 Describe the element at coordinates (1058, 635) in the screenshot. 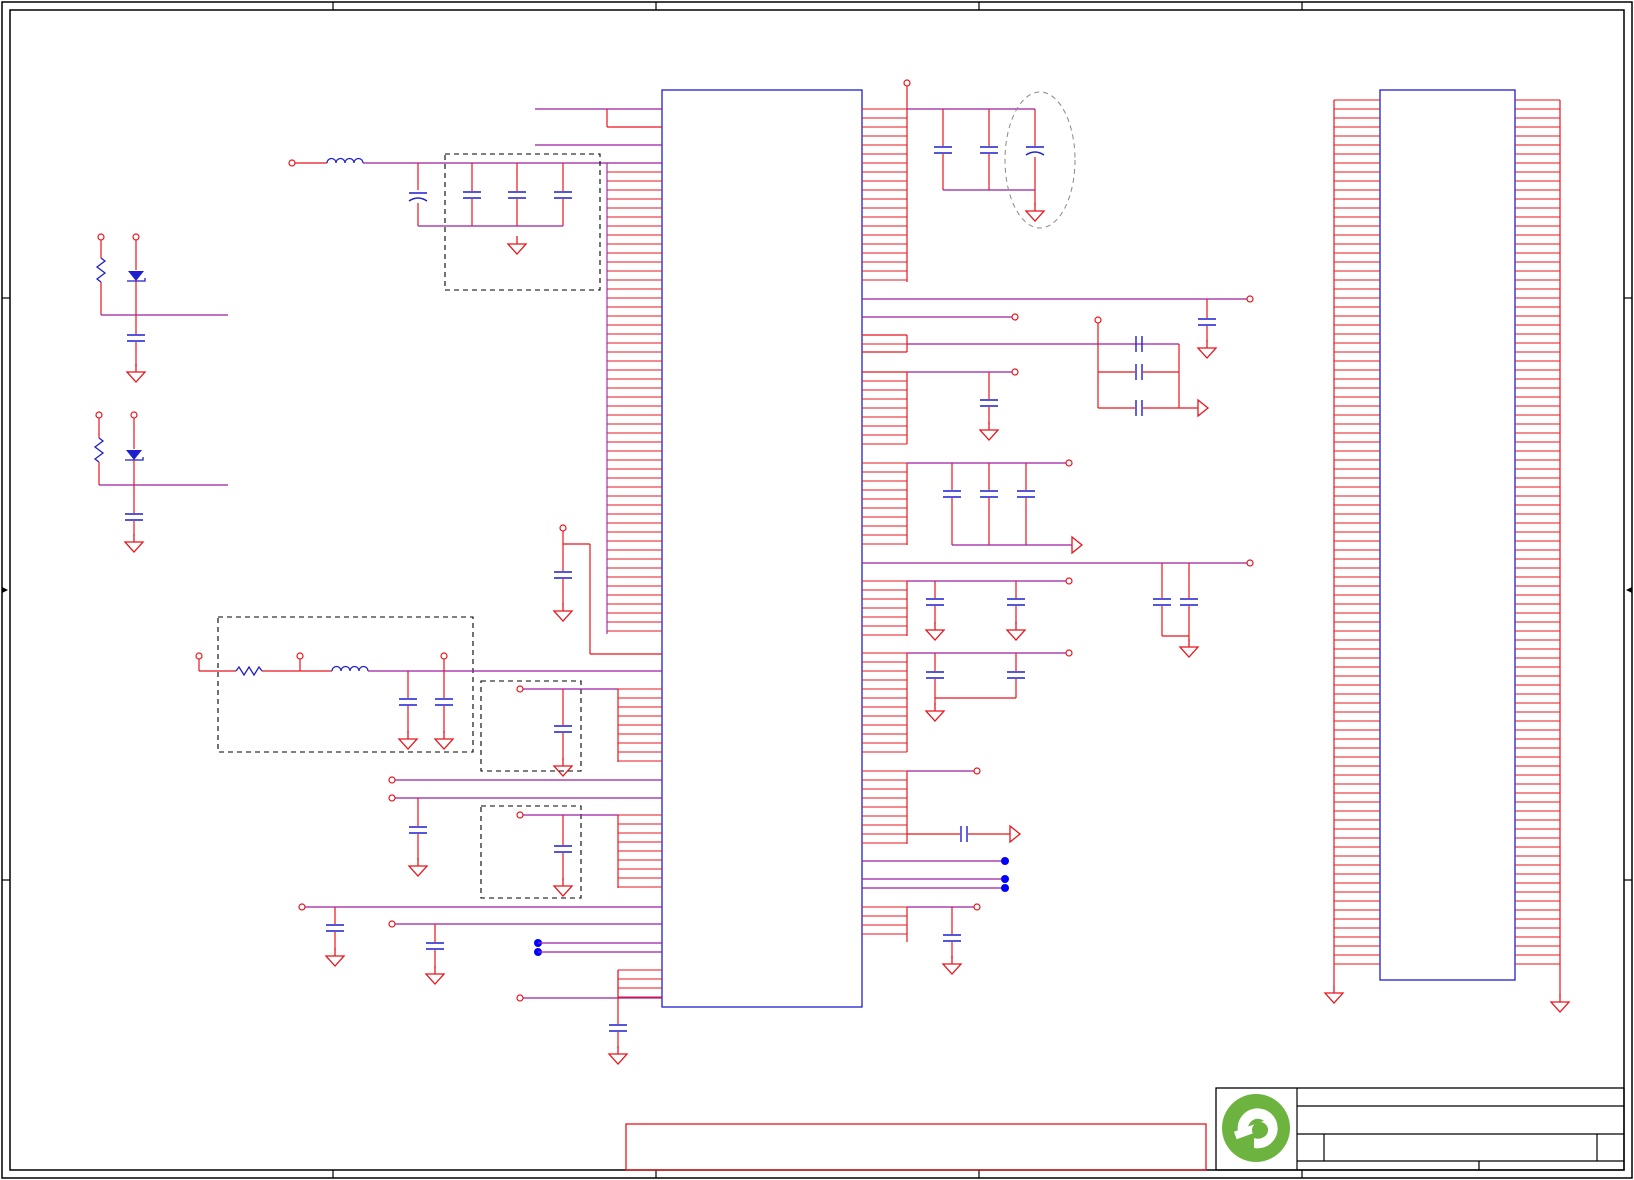

I see `right-mid-nets` at that location.